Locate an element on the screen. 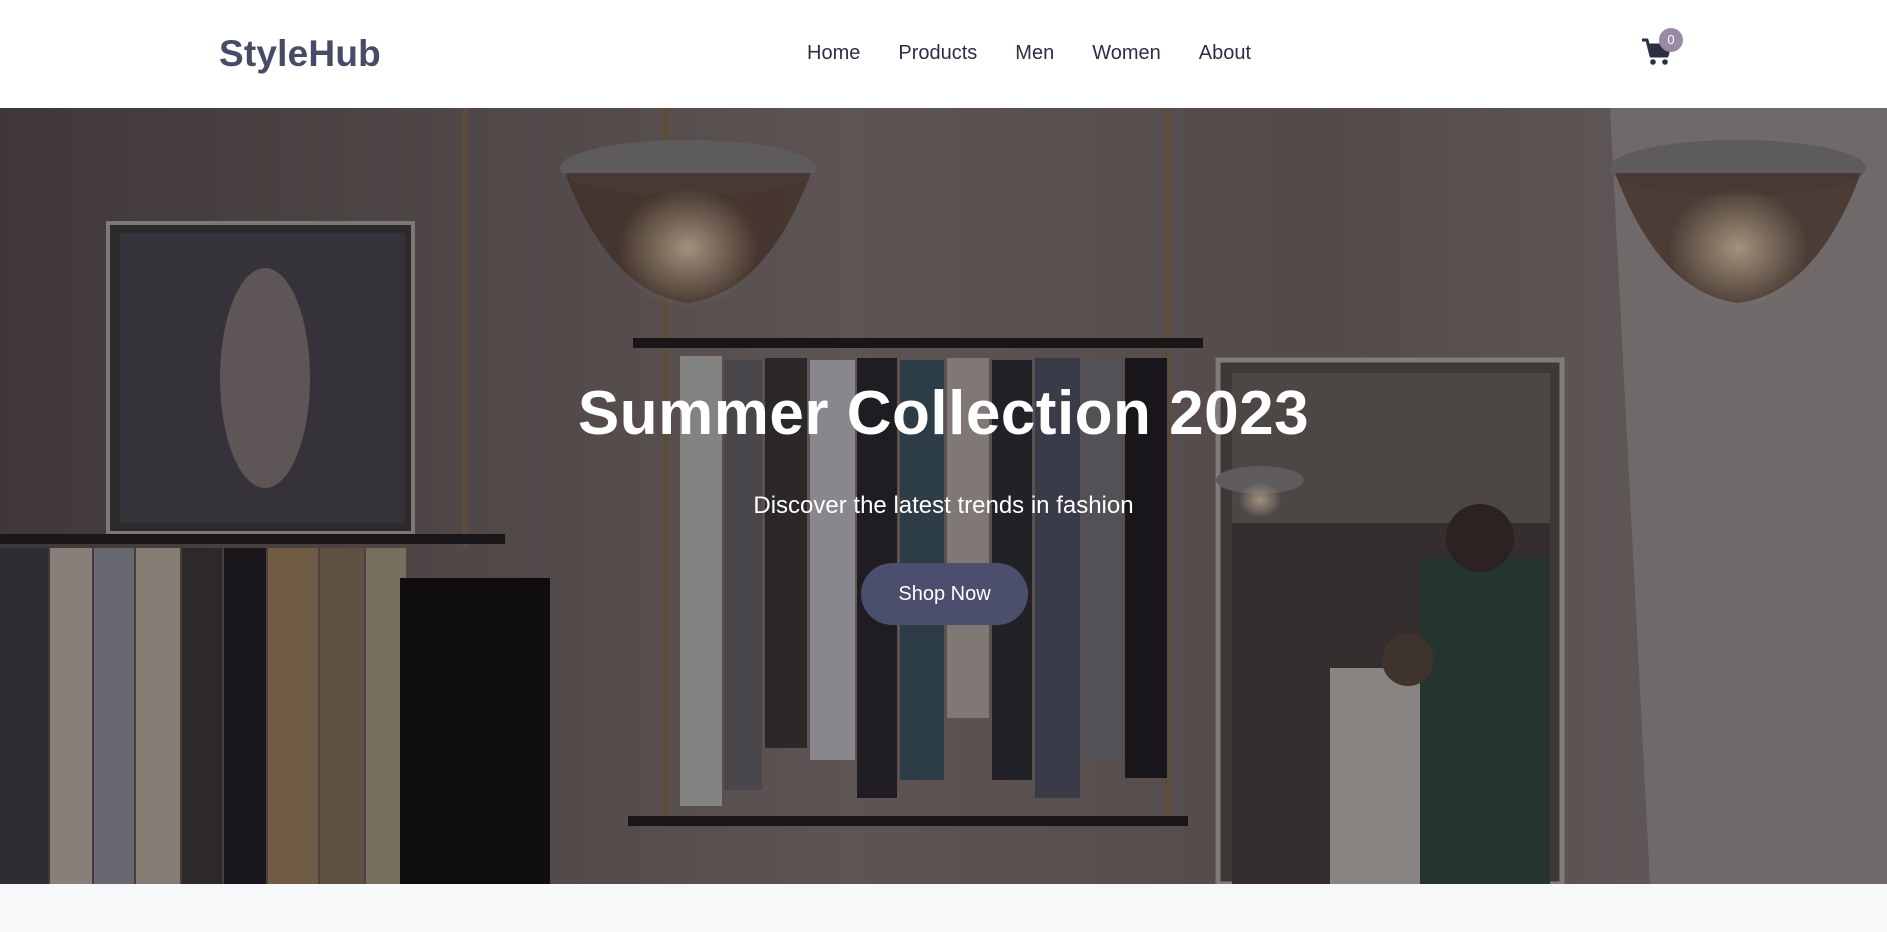 The image size is (1887, 932). nav-home: Home is located at coordinates (833, 53).